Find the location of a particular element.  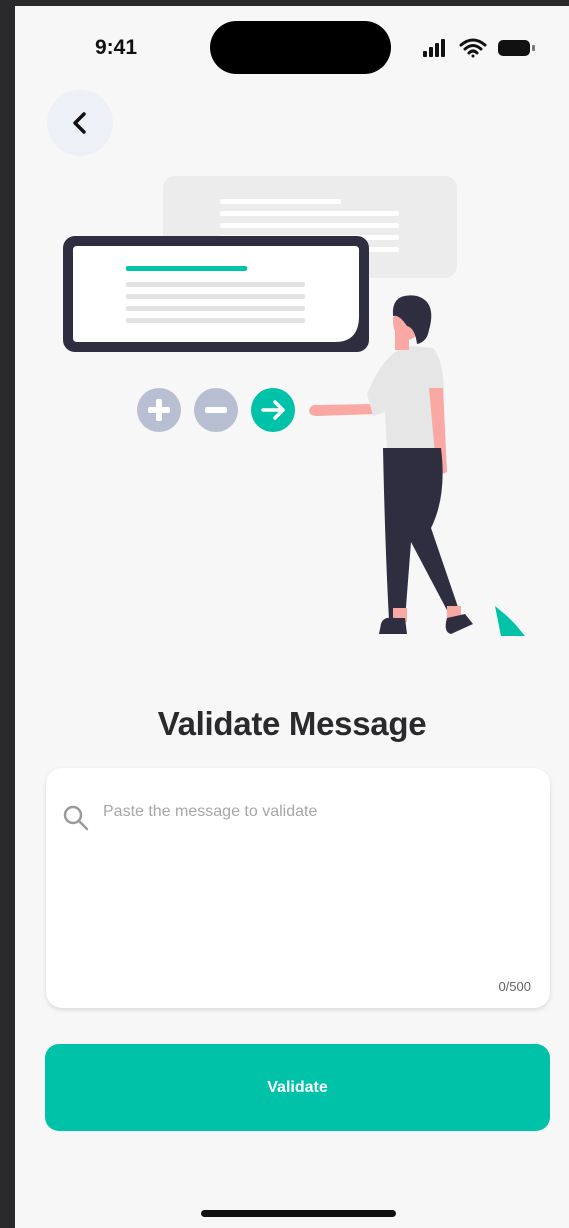

search-icon is located at coordinates (76, 818).